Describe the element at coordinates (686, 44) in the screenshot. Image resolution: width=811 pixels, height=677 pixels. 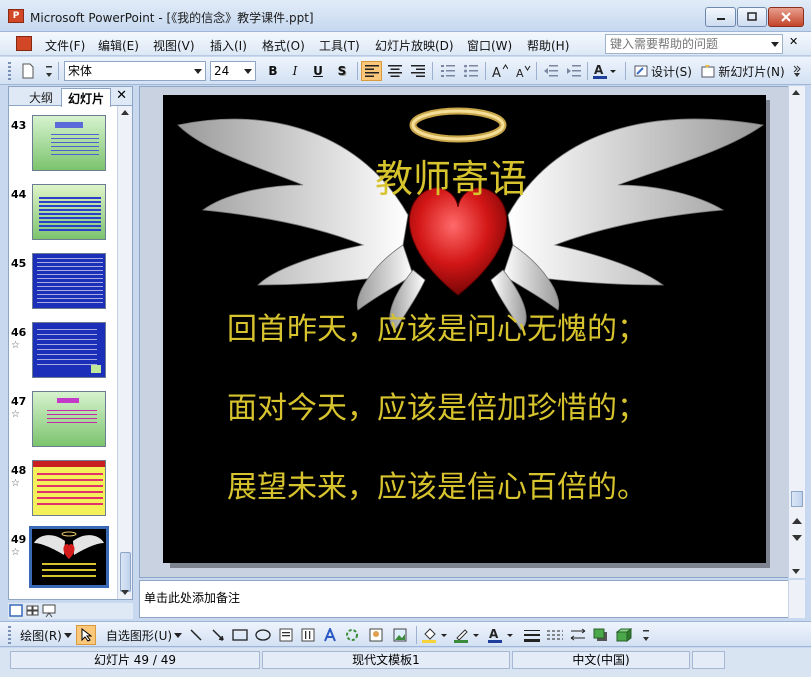
I see `help-search-input` at that location.